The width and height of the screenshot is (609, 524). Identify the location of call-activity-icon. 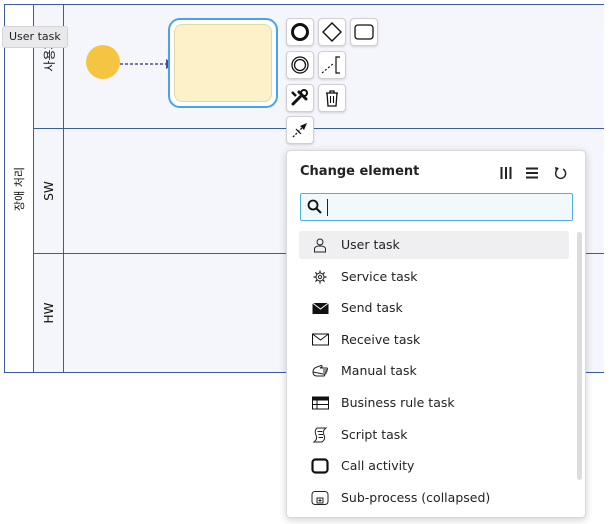
(320, 466).